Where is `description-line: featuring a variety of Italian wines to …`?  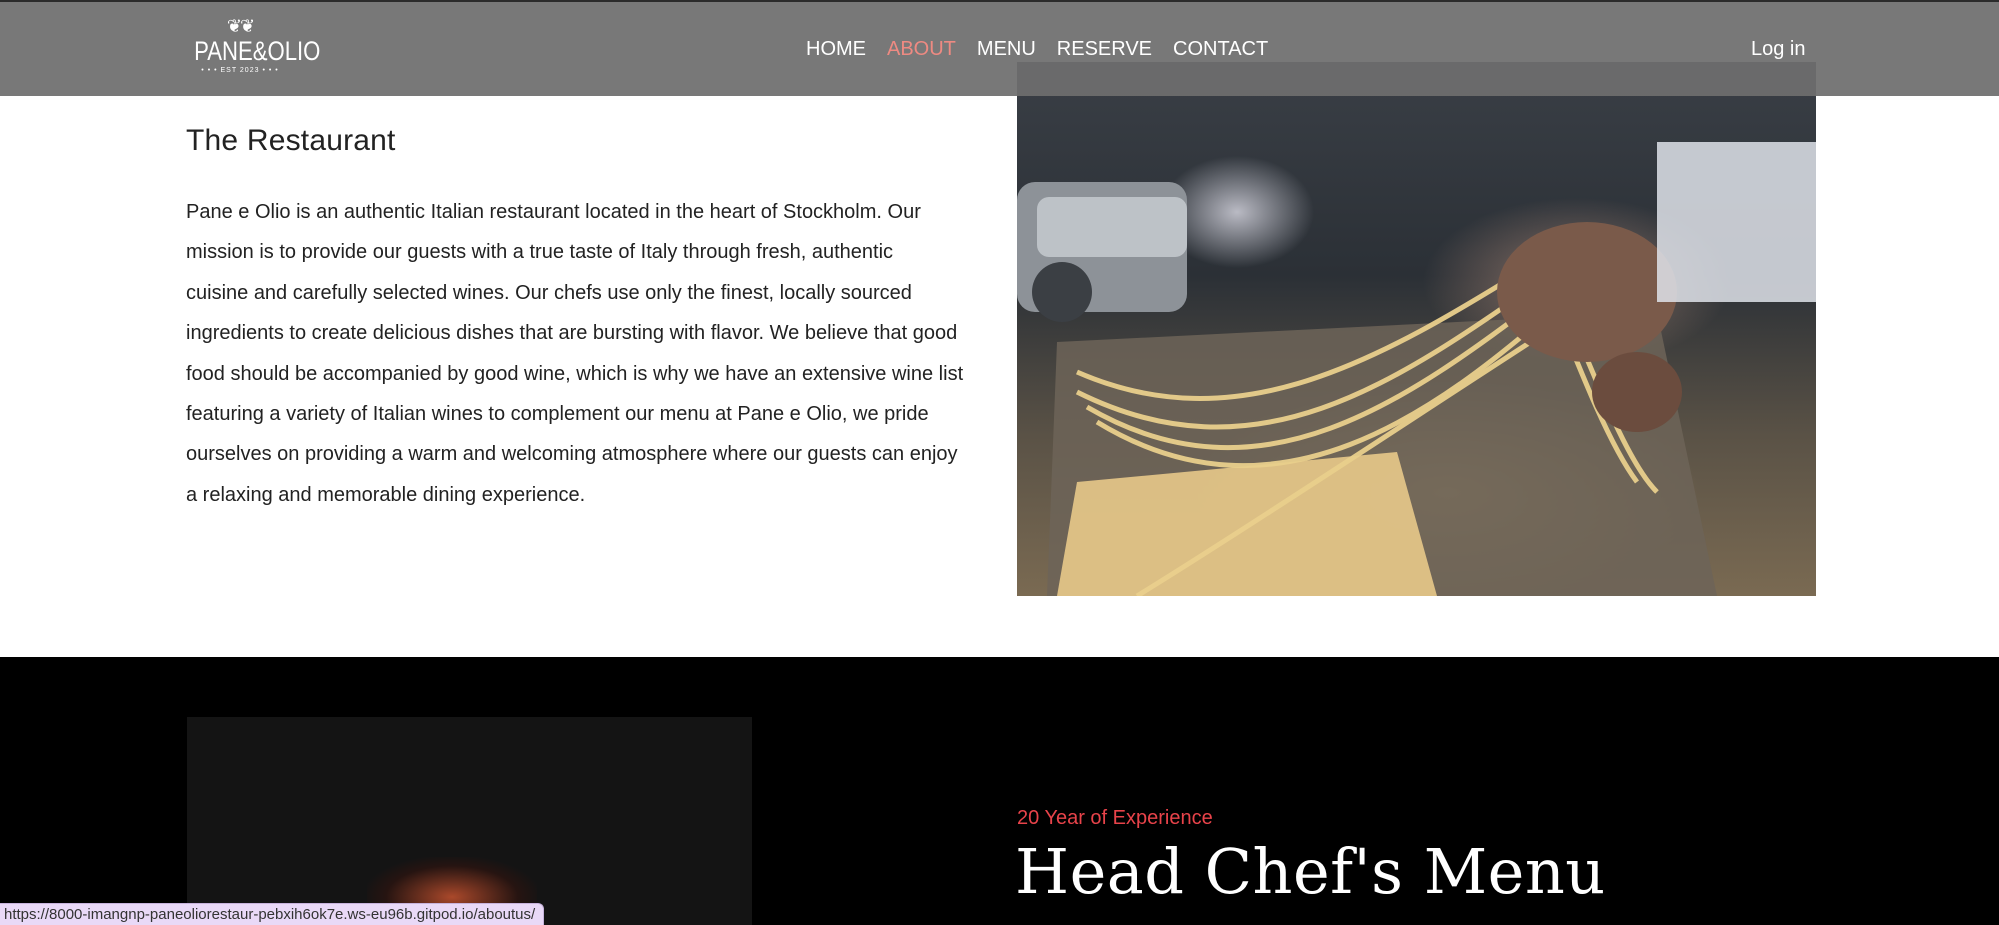
description-line: featuring a variety of Italian wines to … is located at coordinates (557, 414).